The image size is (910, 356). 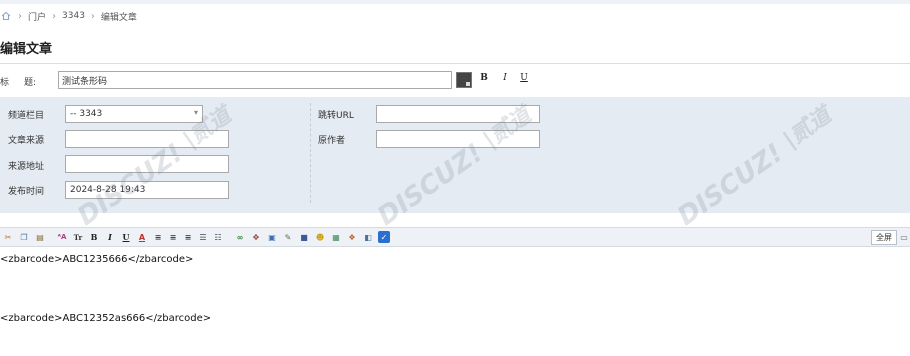 I want to click on meta-column-divider, so click(x=310, y=153).